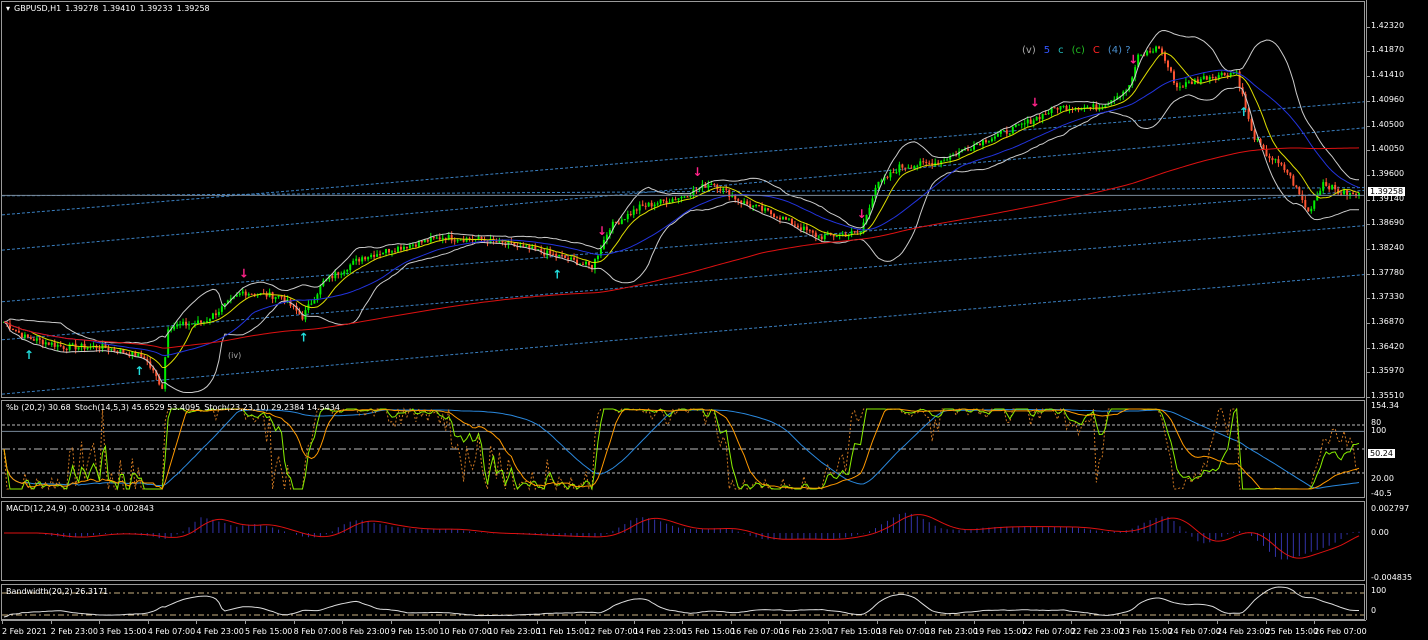  I want to click on time-axis-label: 18 Feb 07:00, so click(903, 631).